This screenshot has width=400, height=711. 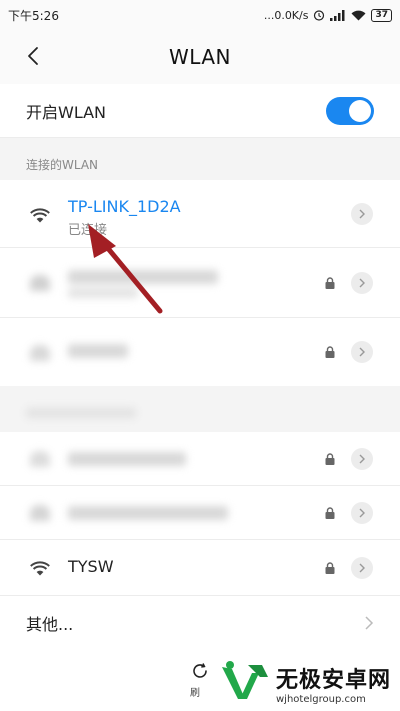 What do you see at coordinates (200, 15) in the screenshot?
I see `status-bar: 下午5:26 ...0.0K/s 37` at bounding box center [200, 15].